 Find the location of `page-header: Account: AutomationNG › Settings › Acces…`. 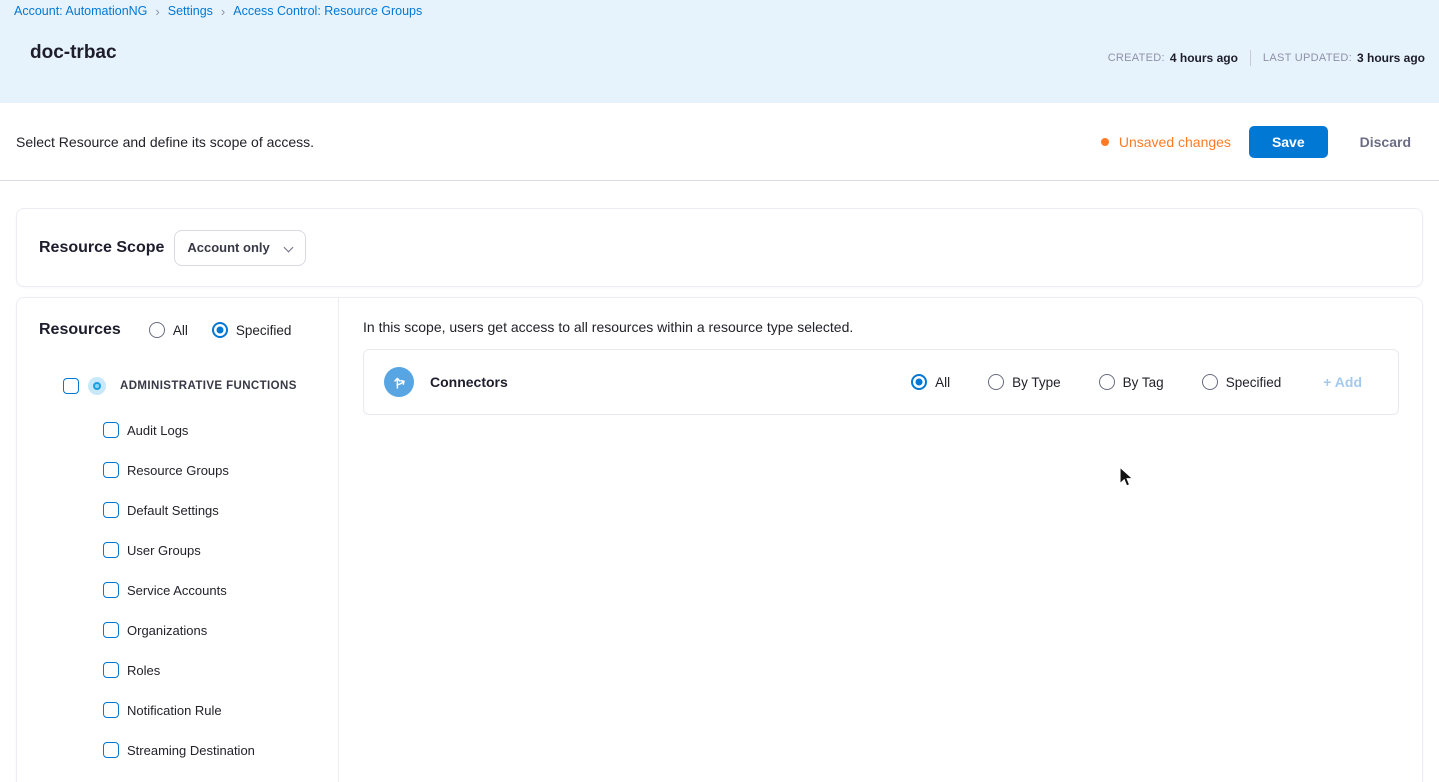

page-header: Account: AutomationNG › Settings › Acces… is located at coordinates (719, 51).